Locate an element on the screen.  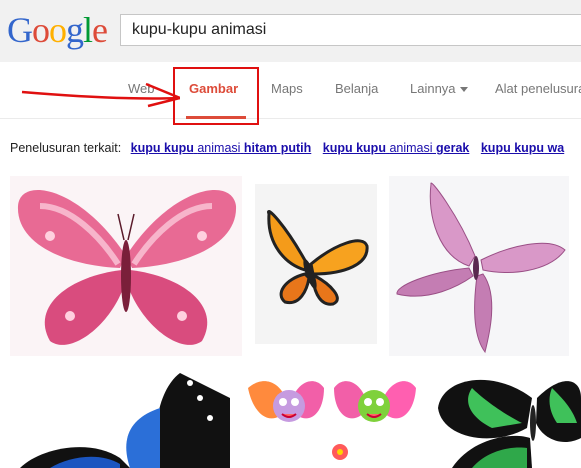
header-bar: Google kupu-kupu animasi is located at coordinates (290, 31).